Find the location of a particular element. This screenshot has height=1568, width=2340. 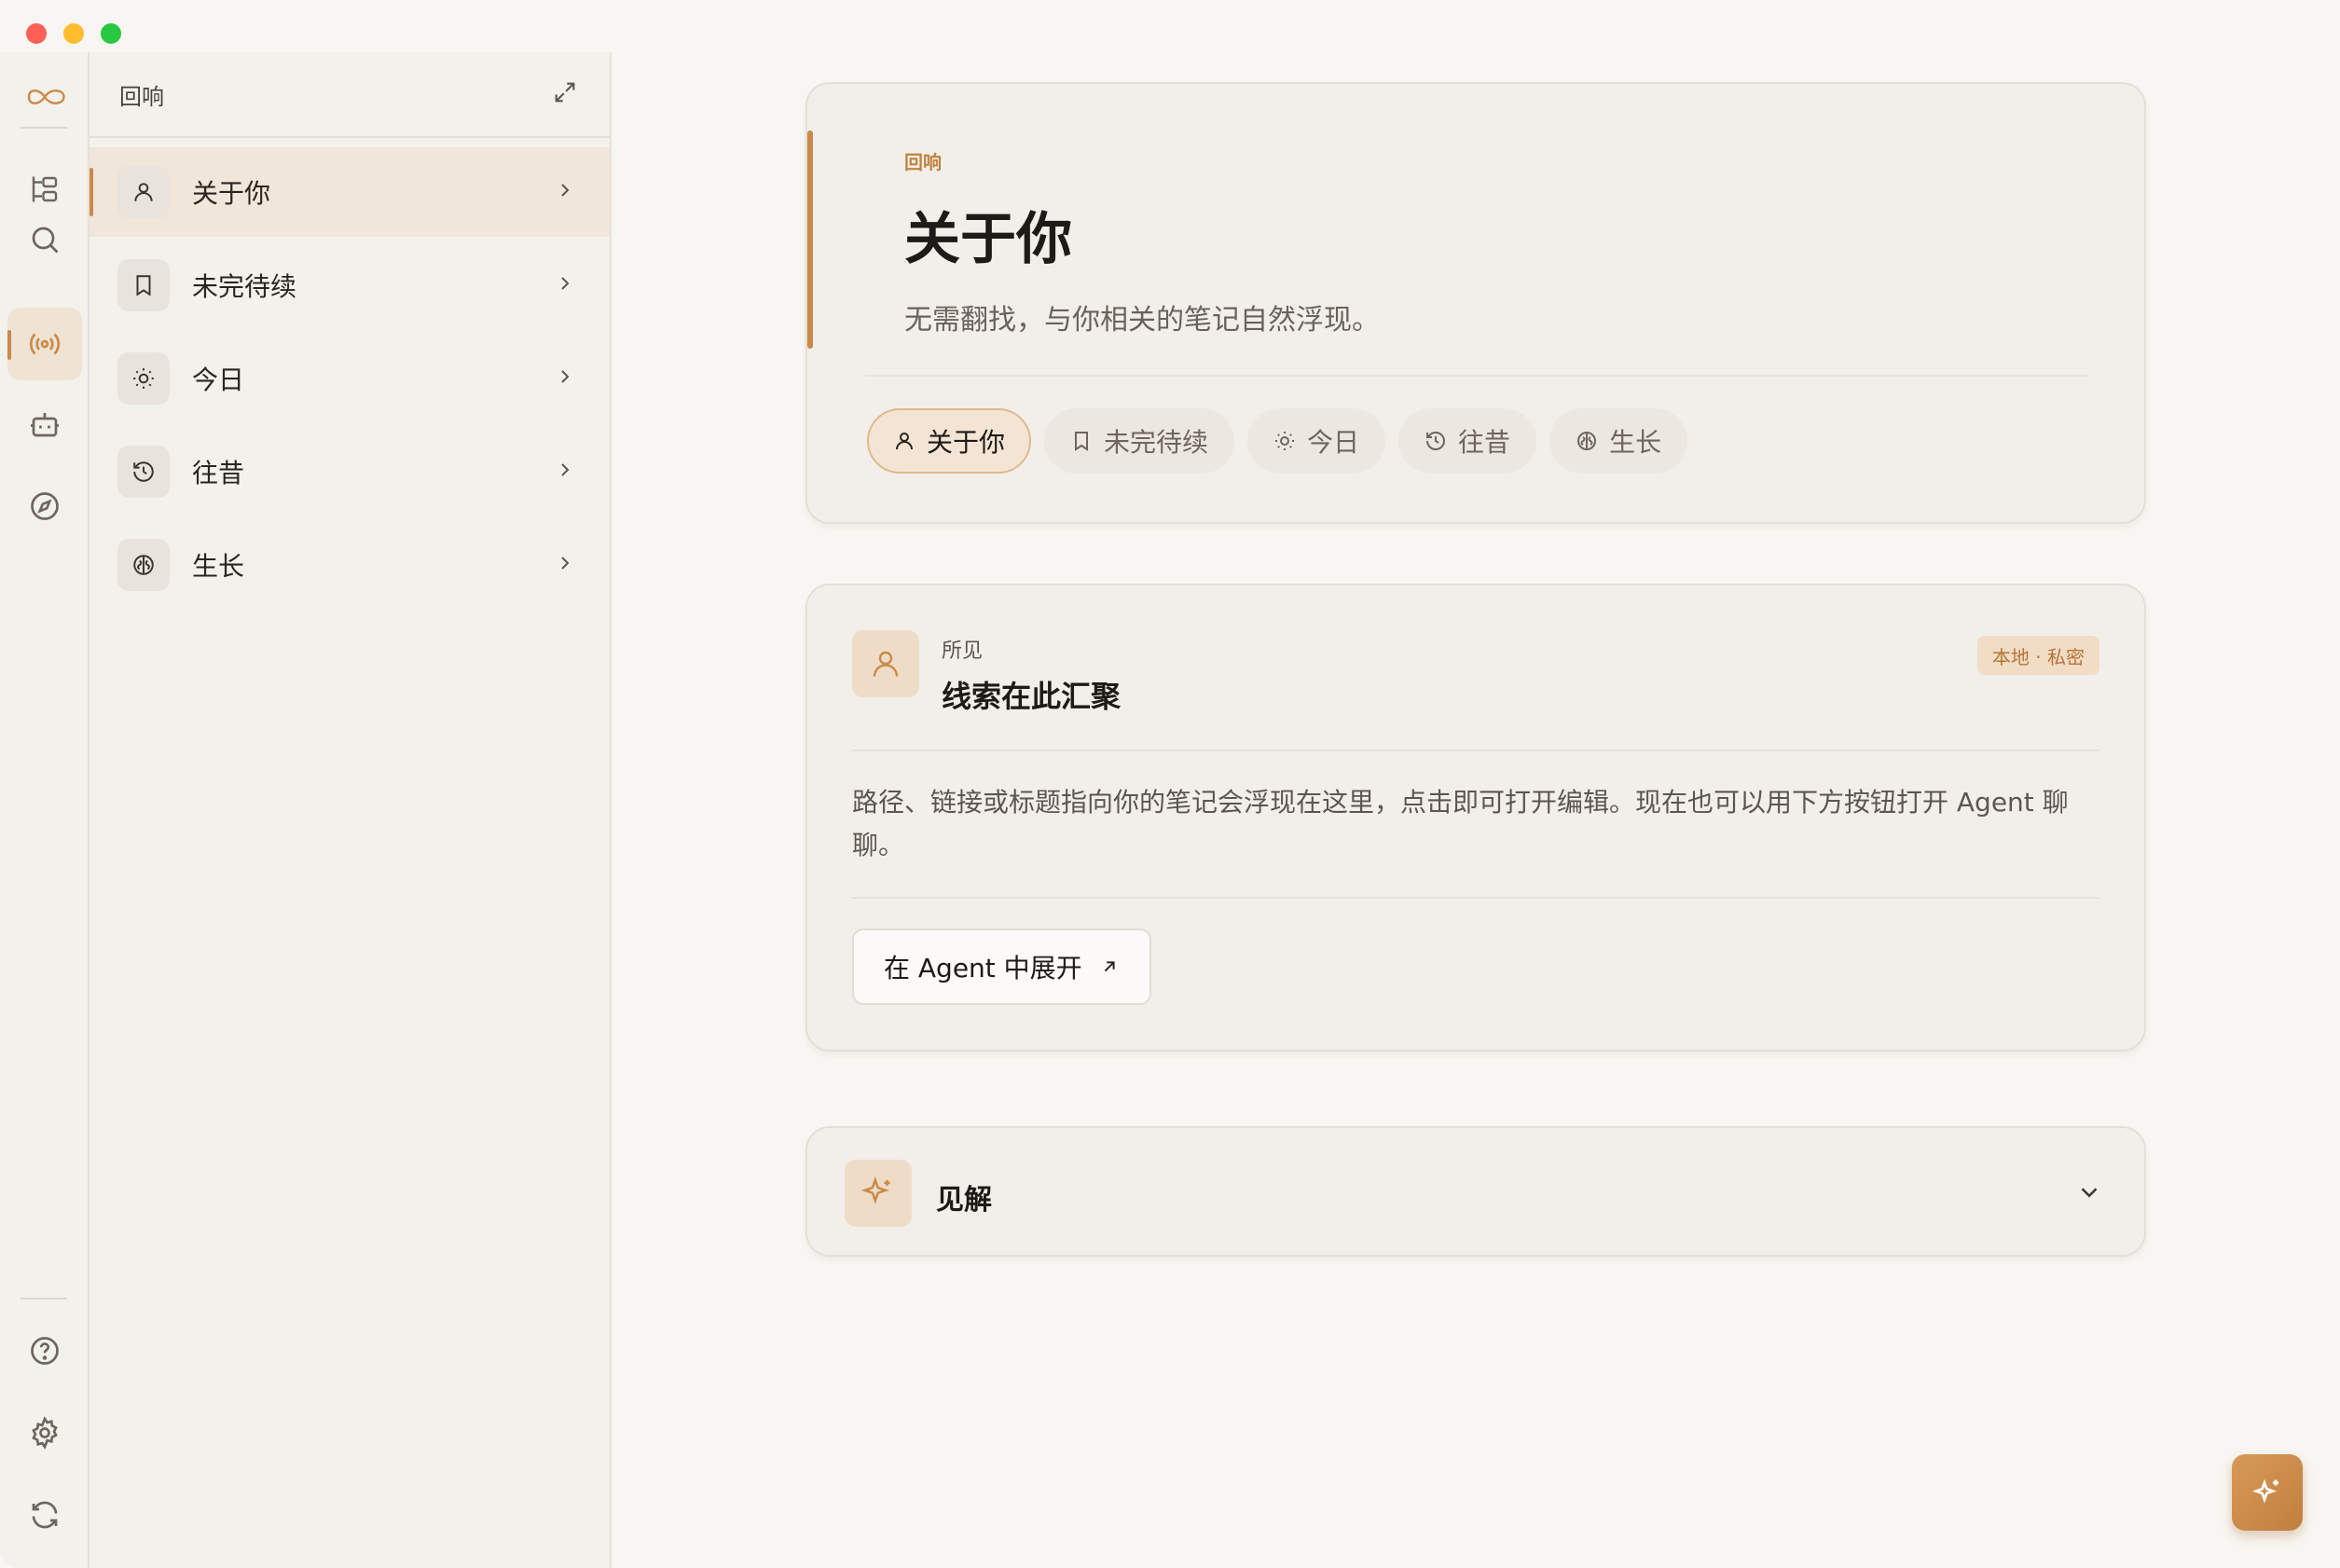

help-button is located at coordinates (44, 1350).